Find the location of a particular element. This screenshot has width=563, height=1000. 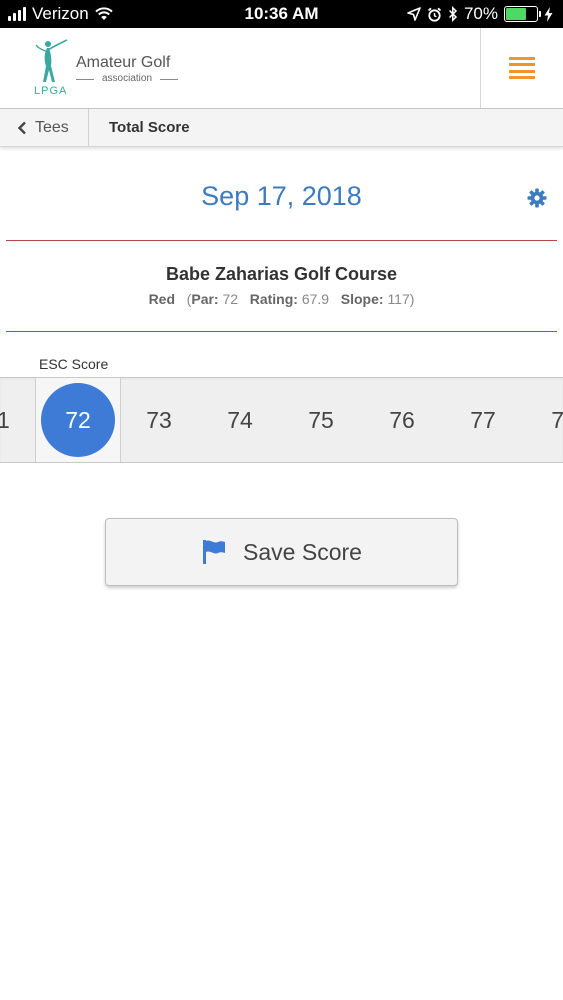

back-button: Tees is located at coordinates (44, 127).